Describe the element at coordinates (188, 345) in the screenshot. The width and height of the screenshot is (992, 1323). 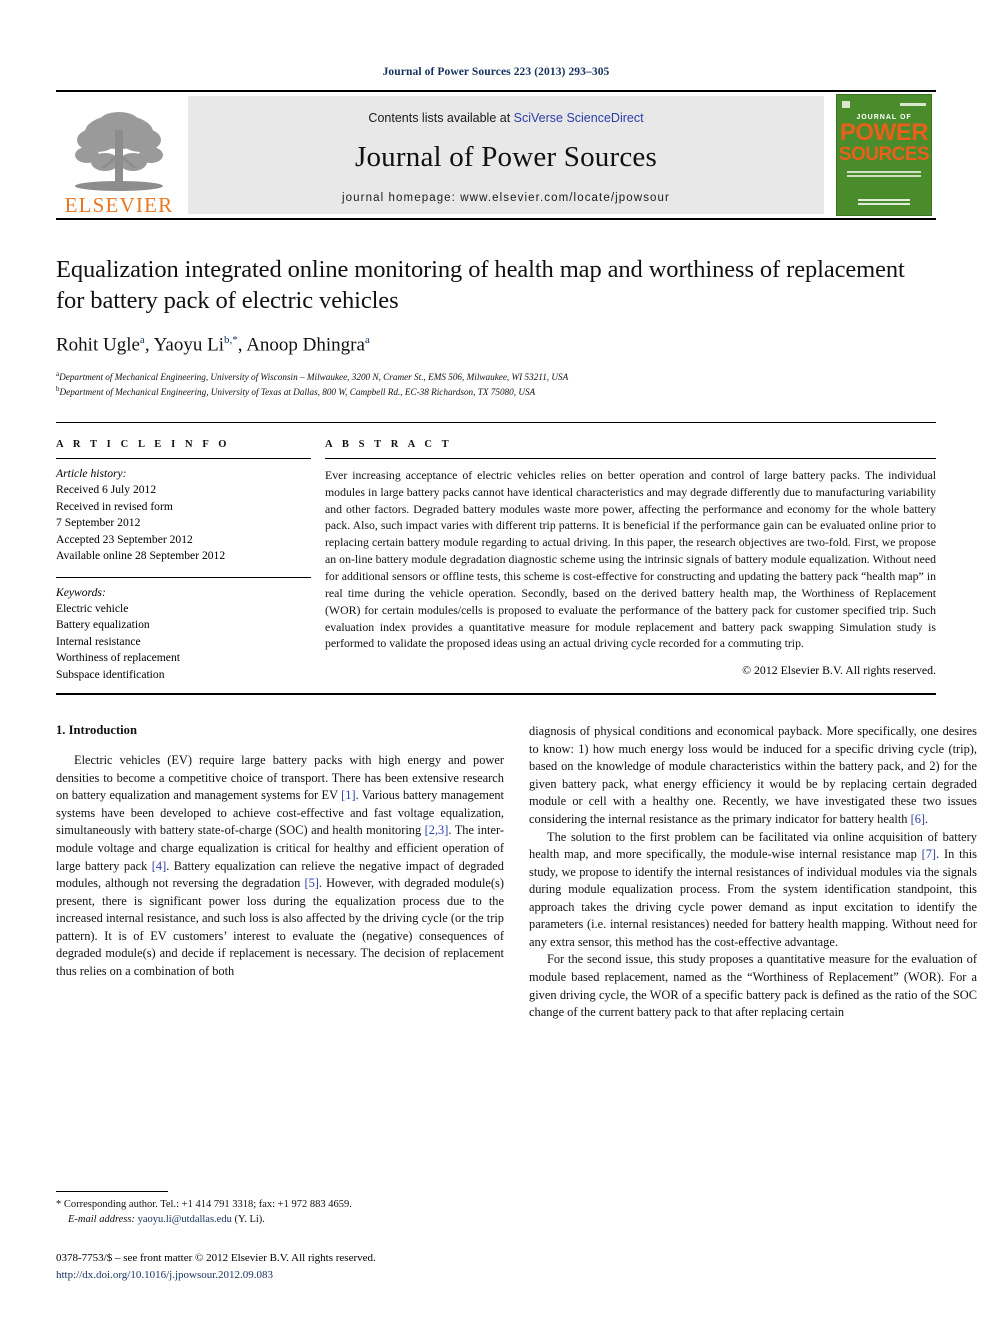
I see `author-name: Yaoyu Li` at that location.